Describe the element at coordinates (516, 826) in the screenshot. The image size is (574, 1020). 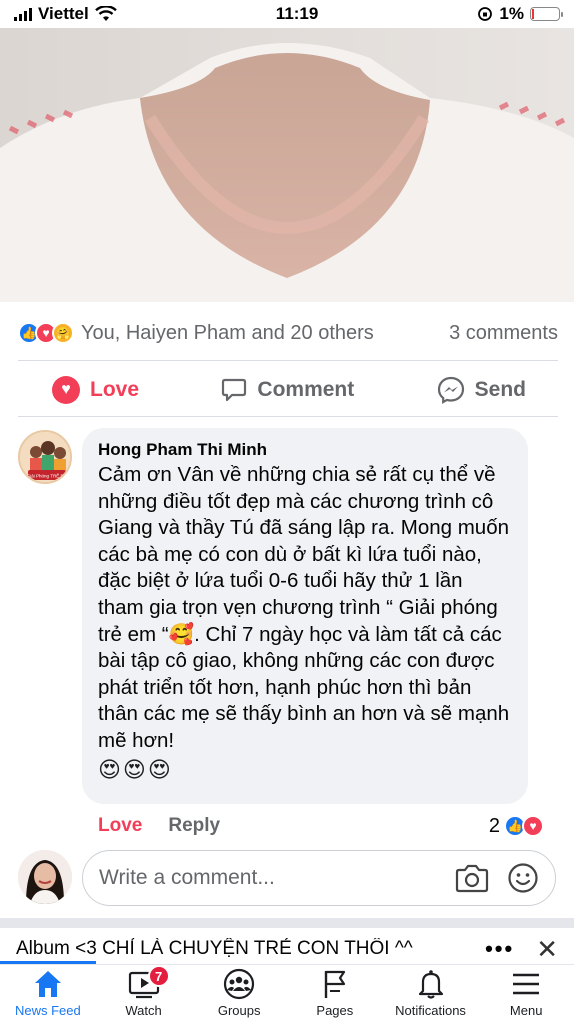
I see `comment-reaction-count: 2 👍 ♥` at that location.